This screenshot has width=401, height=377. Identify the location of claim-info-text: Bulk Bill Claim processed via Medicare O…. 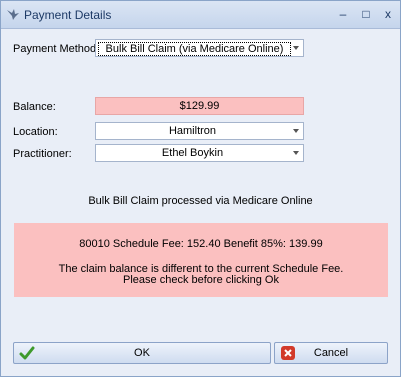
(200, 201).